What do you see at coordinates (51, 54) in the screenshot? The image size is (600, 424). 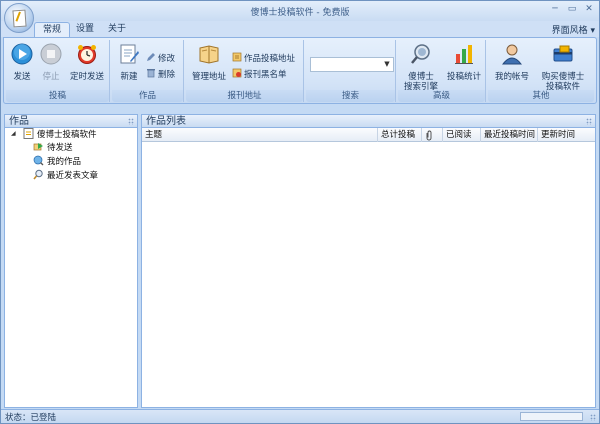 I see `stop-icon` at bounding box center [51, 54].